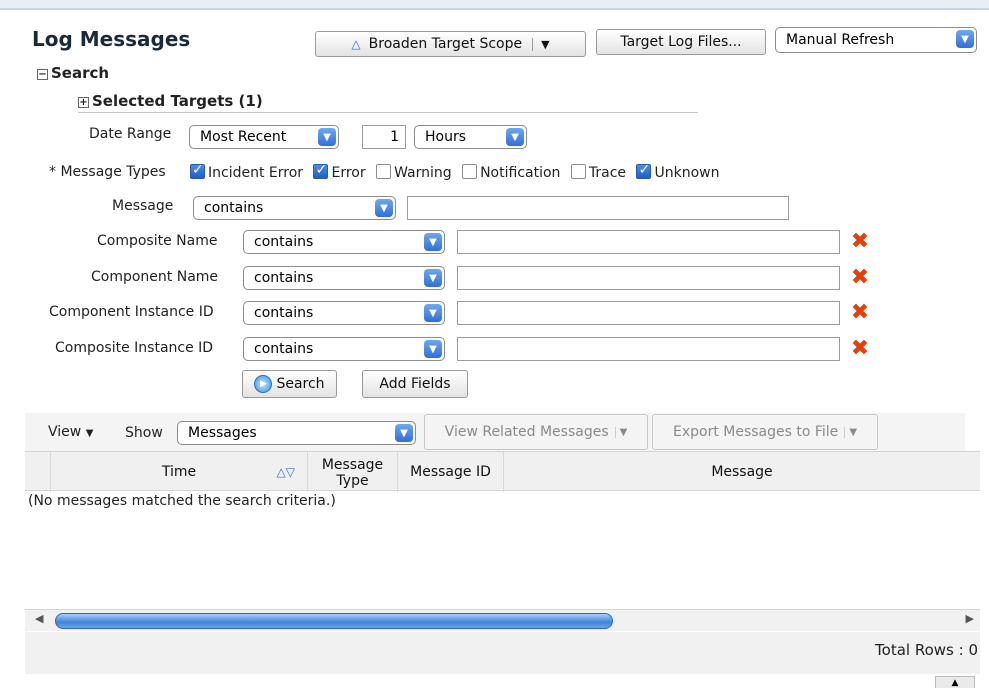 The image size is (989, 690). I want to click on column-message-label: Message, so click(742, 472).